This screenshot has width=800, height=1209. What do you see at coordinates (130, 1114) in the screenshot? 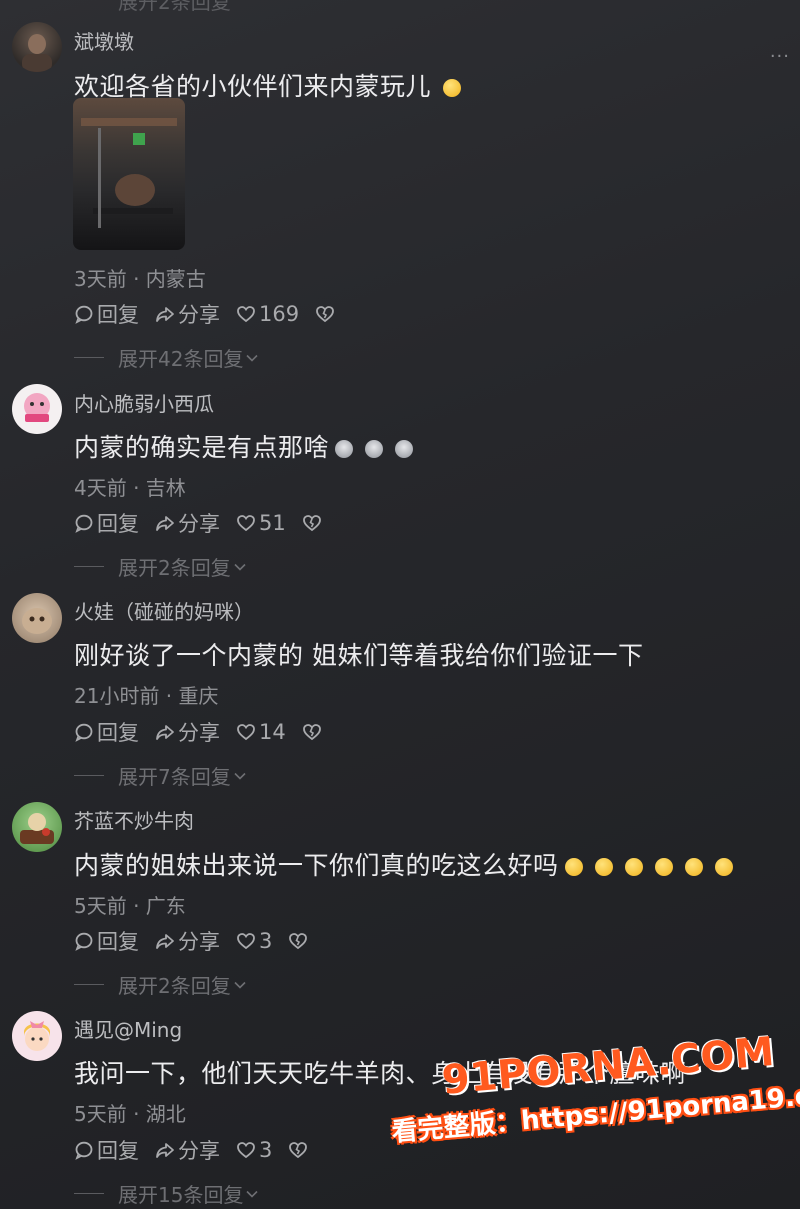
I see `comment-meta: 5天前 · 湖北` at bounding box center [130, 1114].